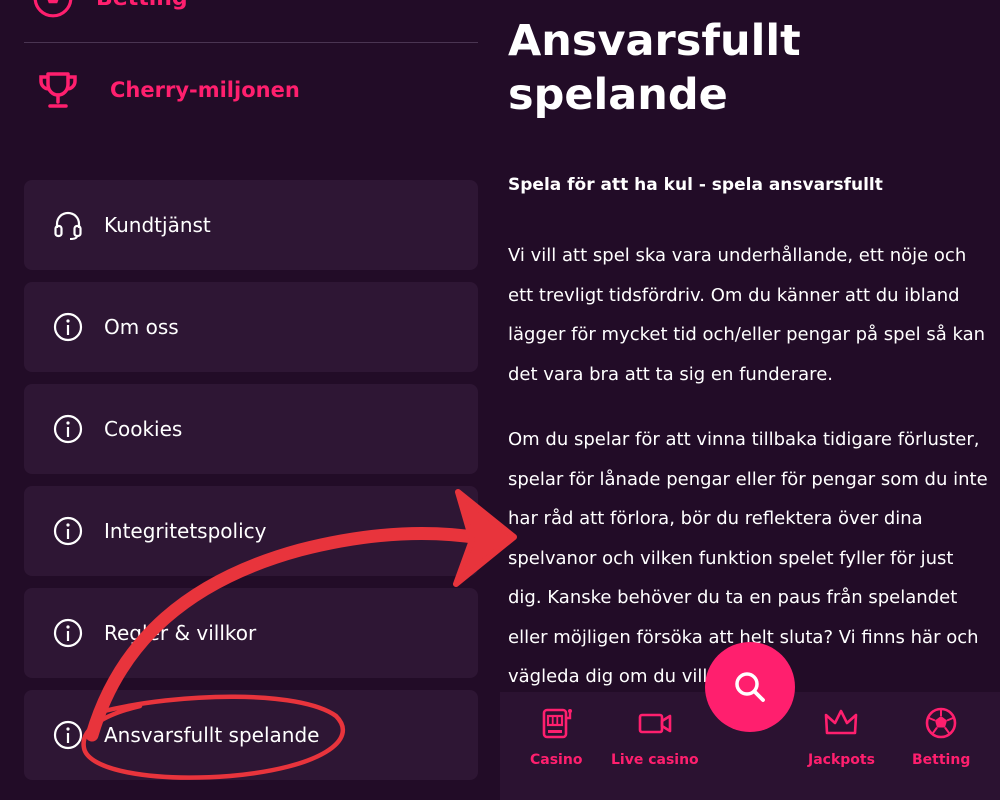  What do you see at coordinates (556, 760) in the screenshot?
I see `nav-label: Casino` at bounding box center [556, 760].